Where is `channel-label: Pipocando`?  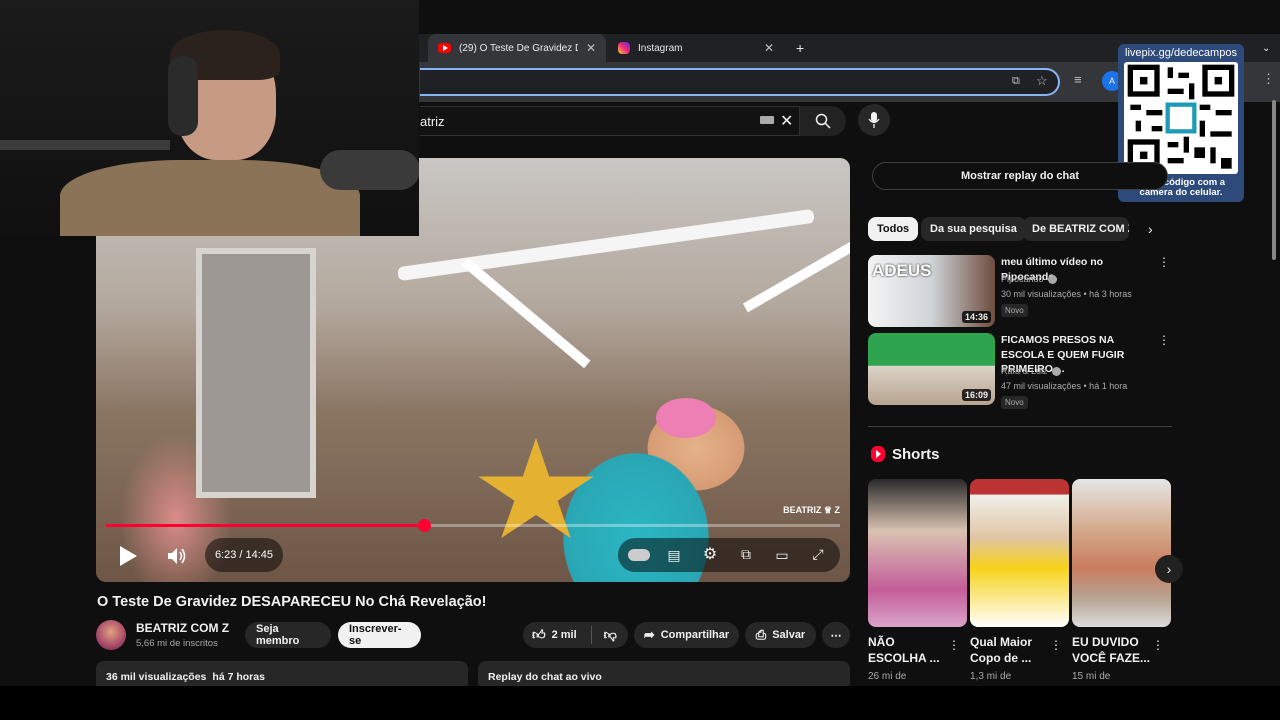
channel-label: Pipocando is located at coordinates (1022, 279).